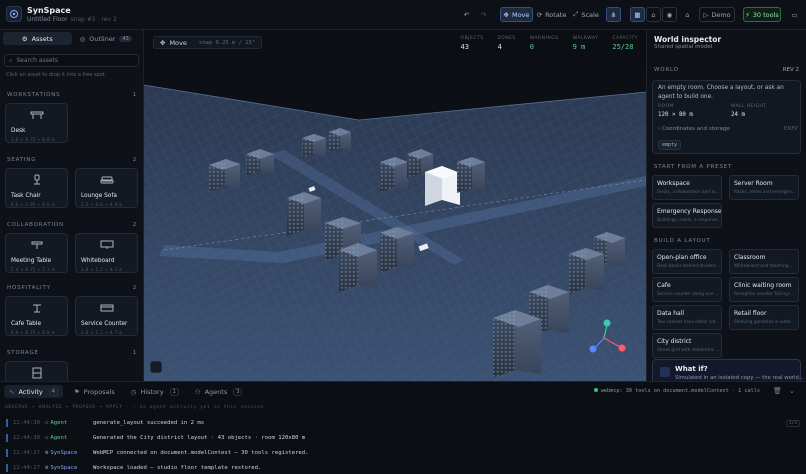 This screenshot has width=806, height=474. What do you see at coordinates (625, 38) in the screenshot?
I see `stat-label: CAPACITY` at bounding box center [625, 38].